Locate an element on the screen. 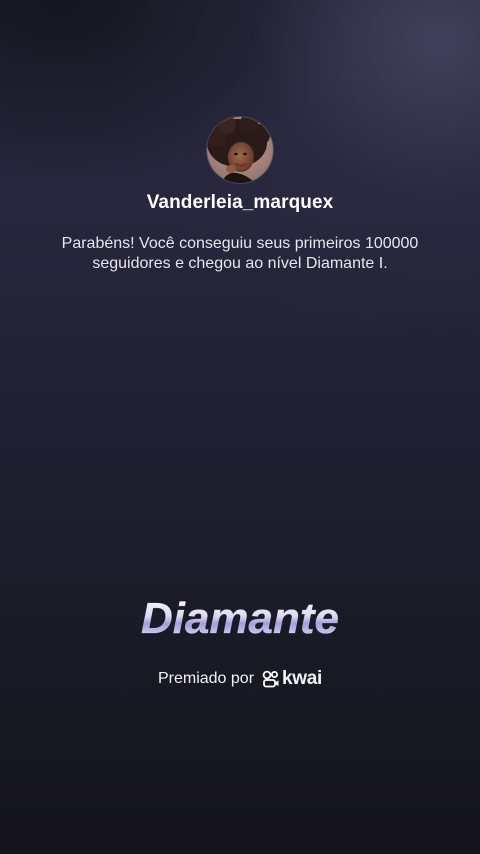  kwai-brand-name: kwai is located at coordinates (302, 678).